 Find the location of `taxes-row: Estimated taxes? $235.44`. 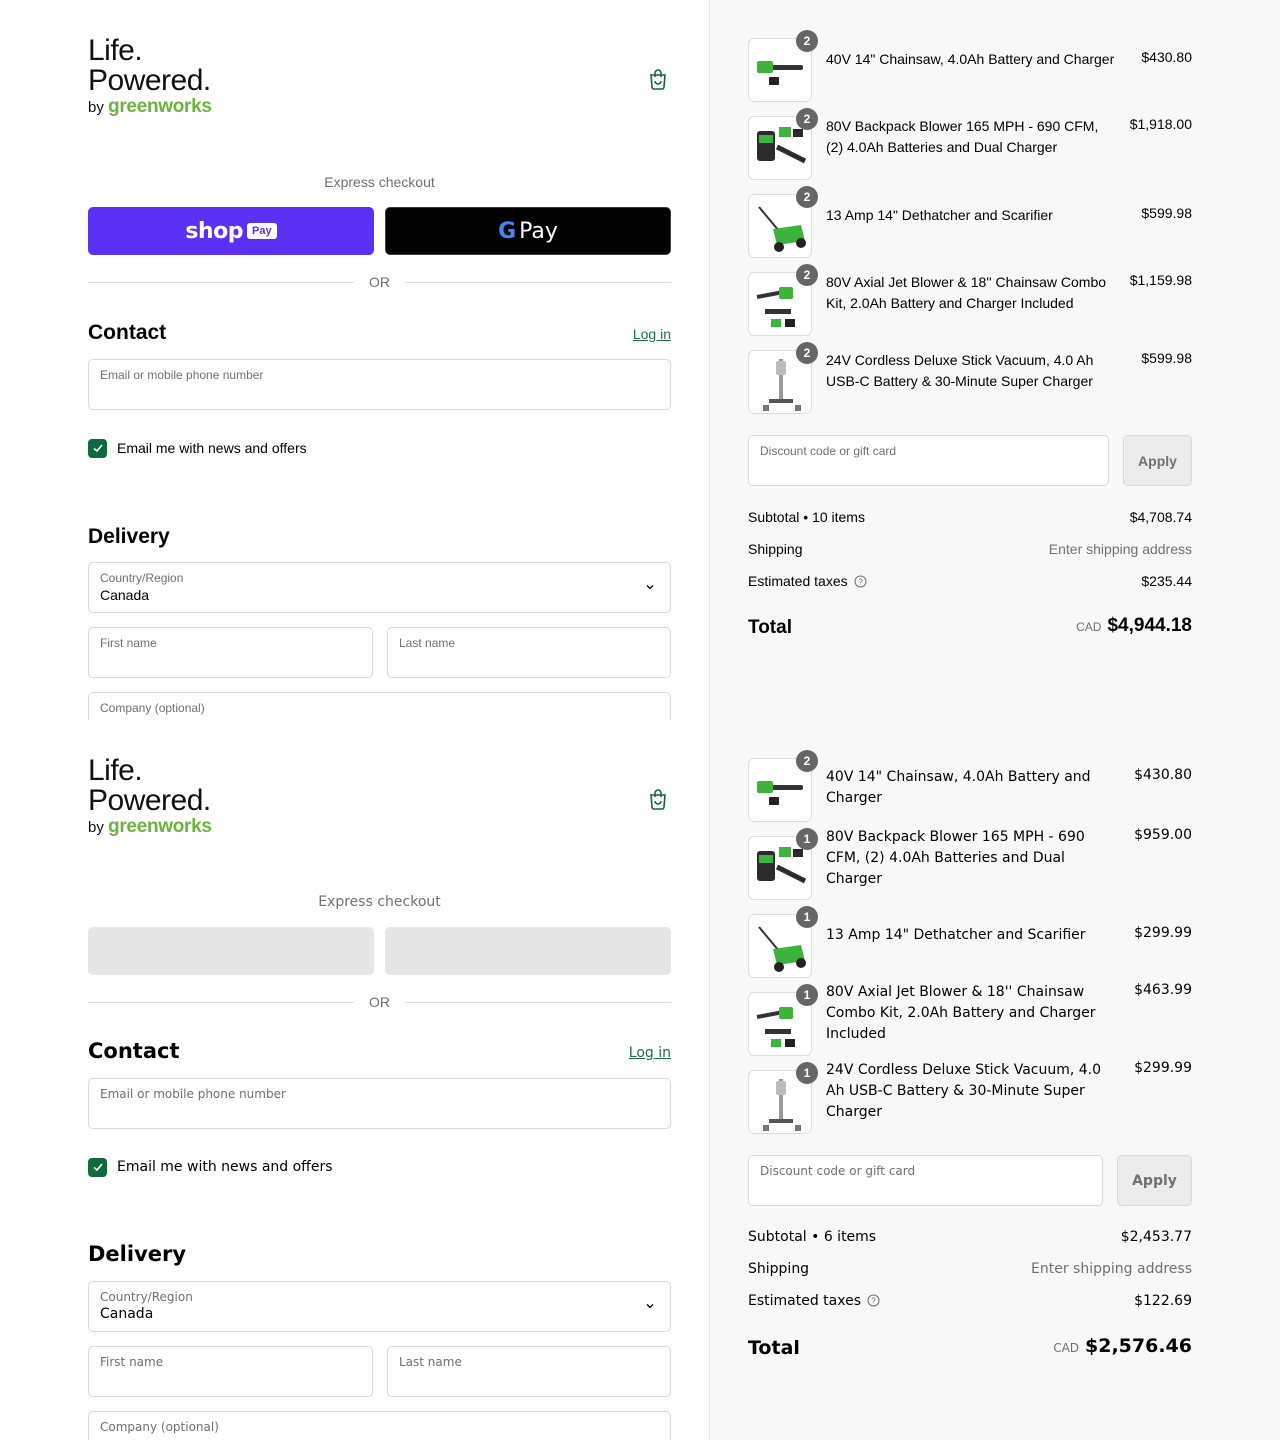

taxes-row: Estimated taxes? $235.44 is located at coordinates (970, 583).